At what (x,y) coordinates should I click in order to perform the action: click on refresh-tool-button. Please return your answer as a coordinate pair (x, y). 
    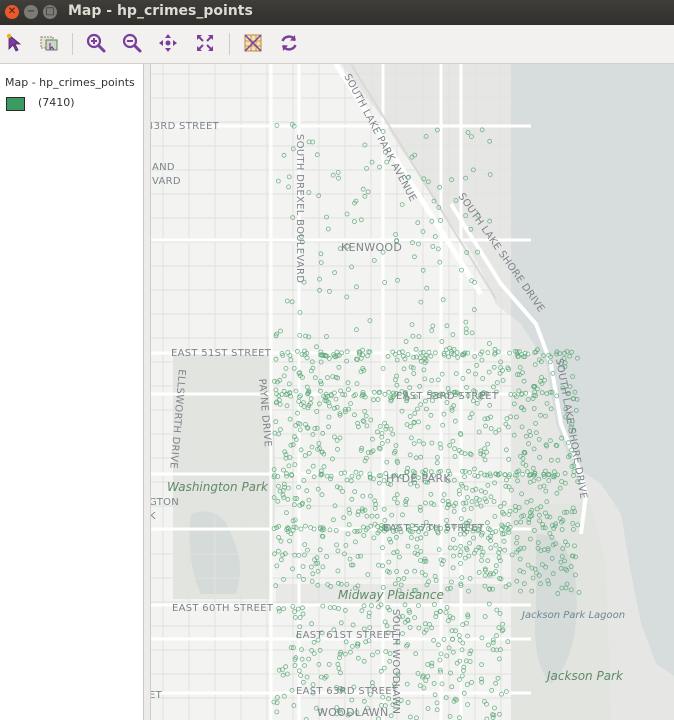
    Looking at the image, I should click on (289, 43).